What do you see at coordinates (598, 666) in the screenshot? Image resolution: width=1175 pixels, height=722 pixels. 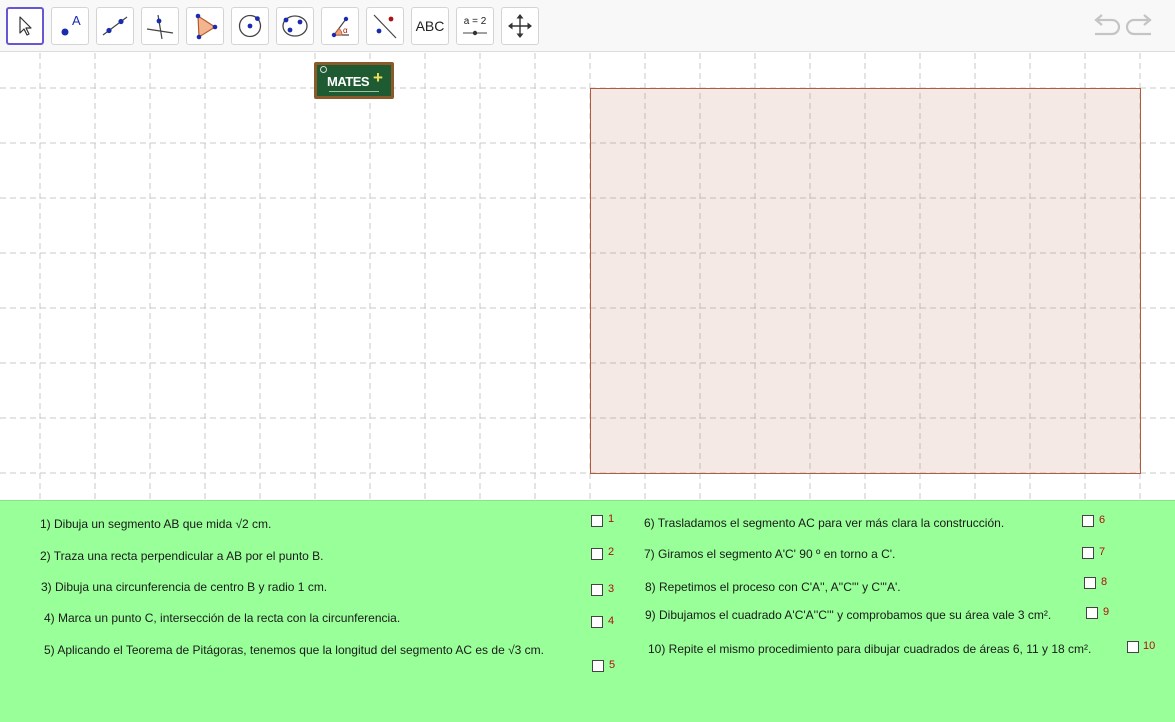 I see `step-5-checkbox` at bounding box center [598, 666].